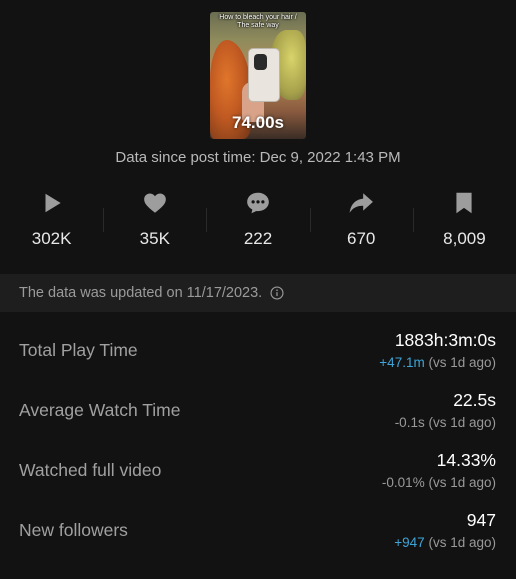 The image size is (516, 579). What do you see at coordinates (78, 350) in the screenshot?
I see `metric-label: Total Play Time` at bounding box center [78, 350].